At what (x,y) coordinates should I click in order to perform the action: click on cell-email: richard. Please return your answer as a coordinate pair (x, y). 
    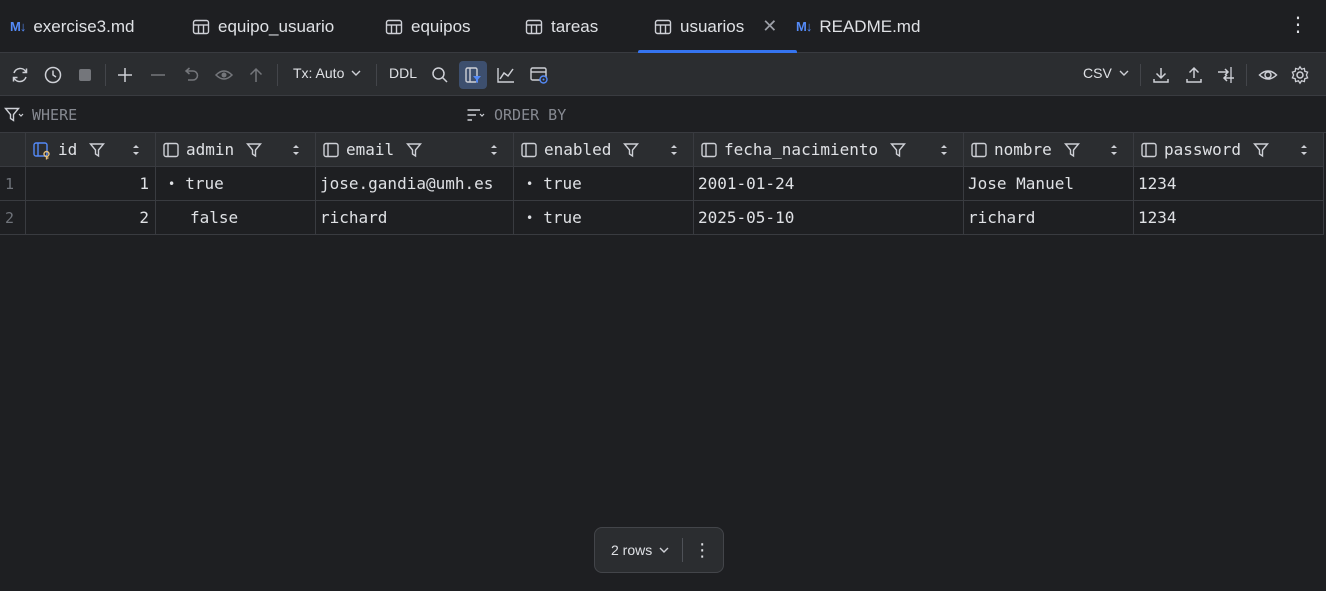
    Looking at the image, I should click on (415, 218).